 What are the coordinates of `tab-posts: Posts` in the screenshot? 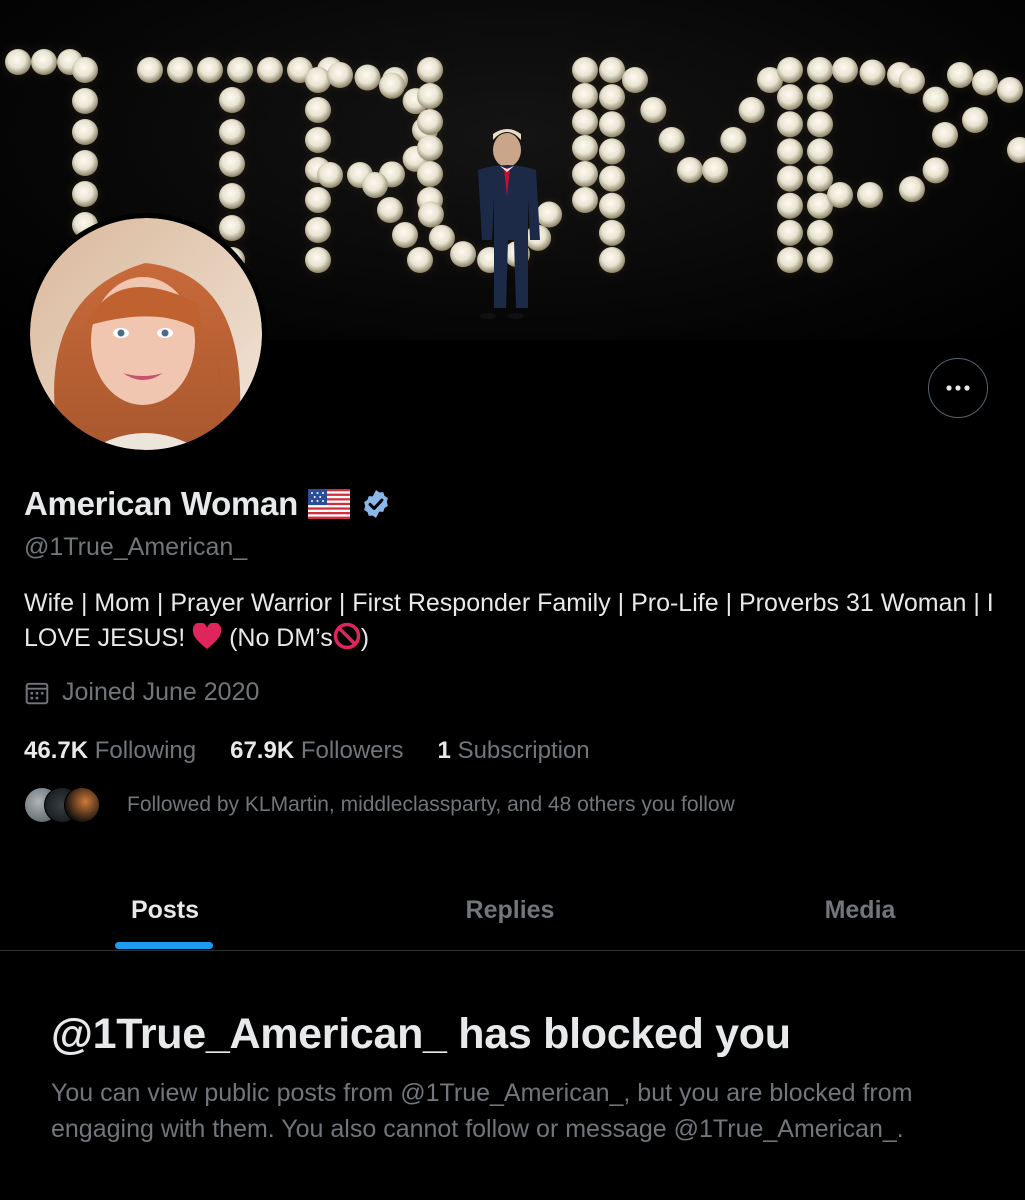 It's located at (165, 910).